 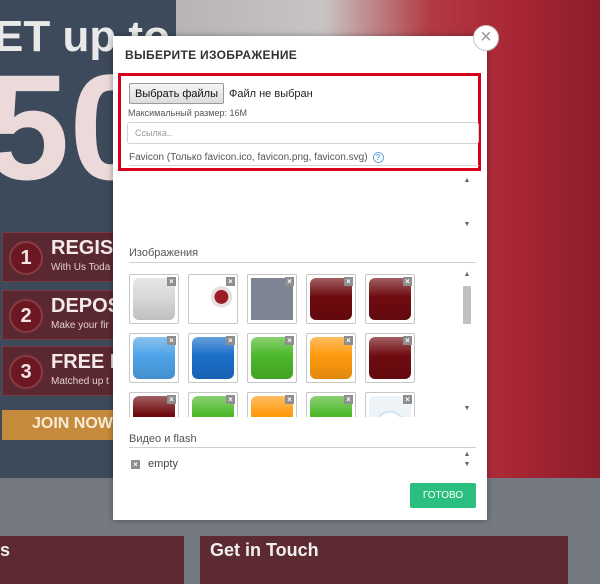 What do you see at coordinates (188, 113) in the screenshot?
I see `max-size-note: Максимальный размер: 16M` at bounding box center [188, 113].